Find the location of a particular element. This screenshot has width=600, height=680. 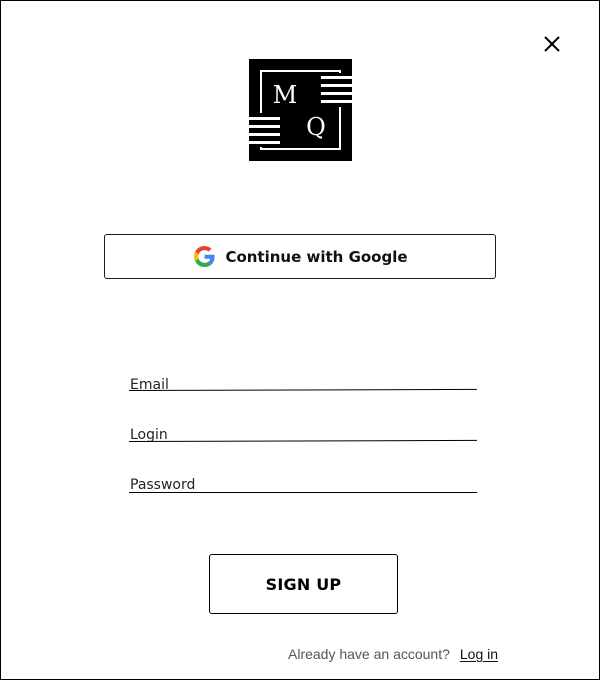

close-icon is located at coordinates (552, 44).